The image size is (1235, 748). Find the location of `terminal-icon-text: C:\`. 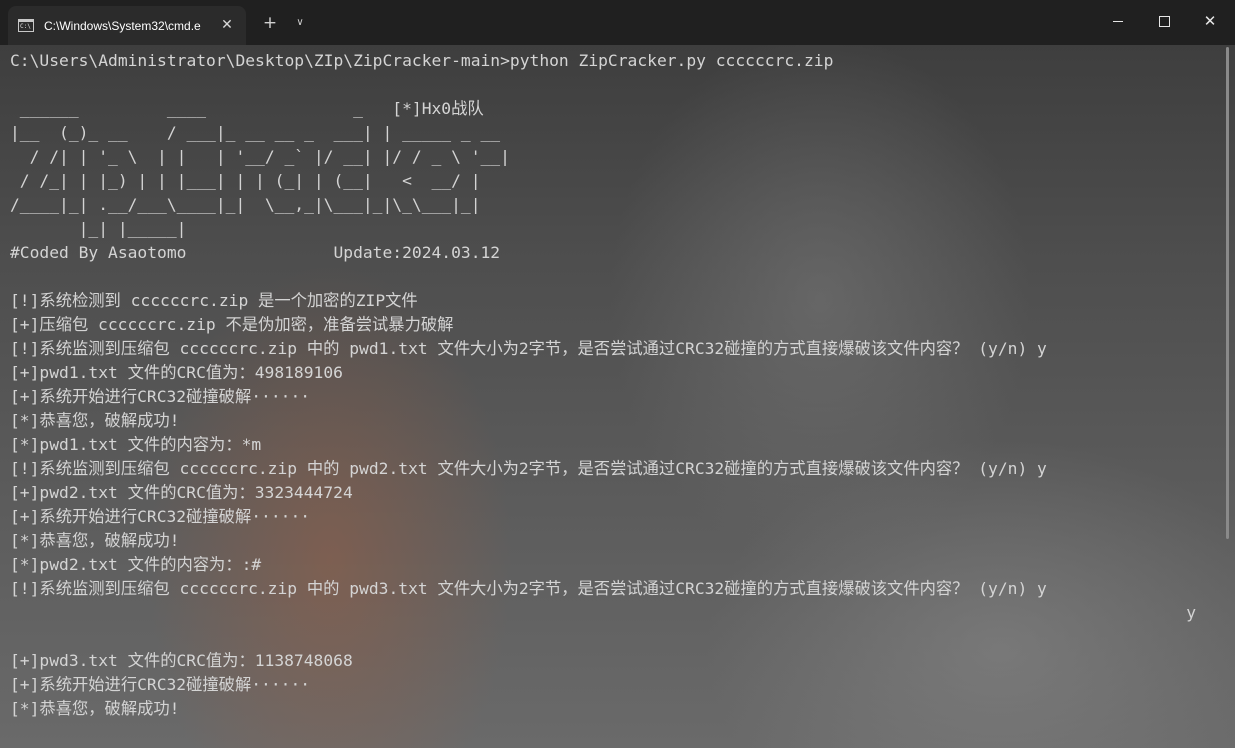

terminal-icon-text: C:\ is located at coordinates (25, 26).